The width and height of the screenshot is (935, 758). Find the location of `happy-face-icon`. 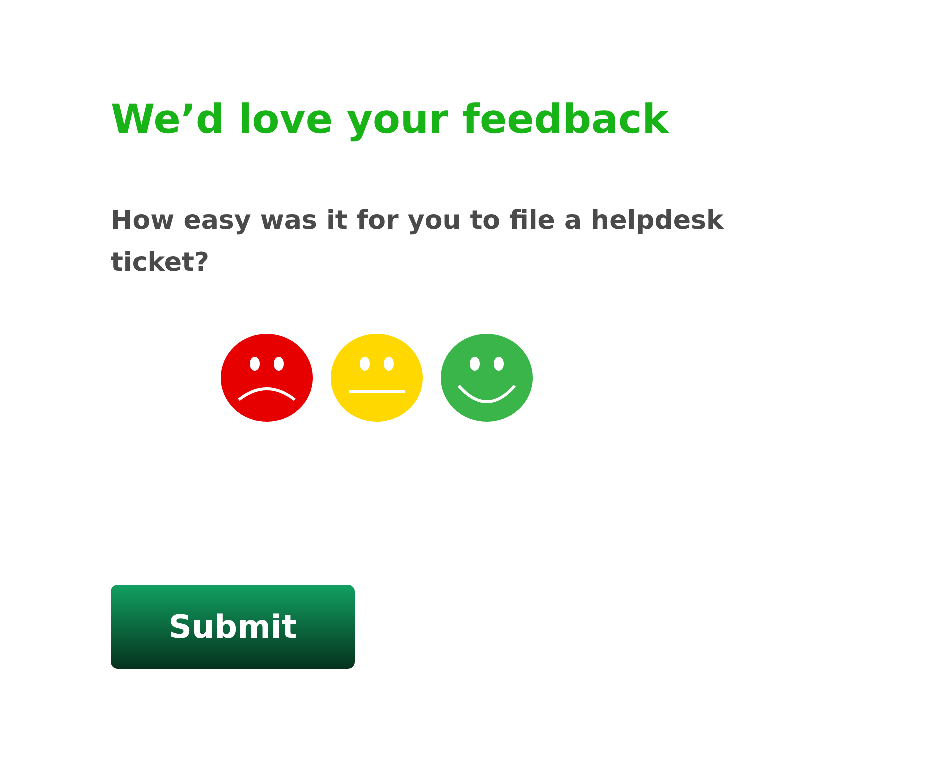

happy-face-icon is located at coordinates (487, 378).